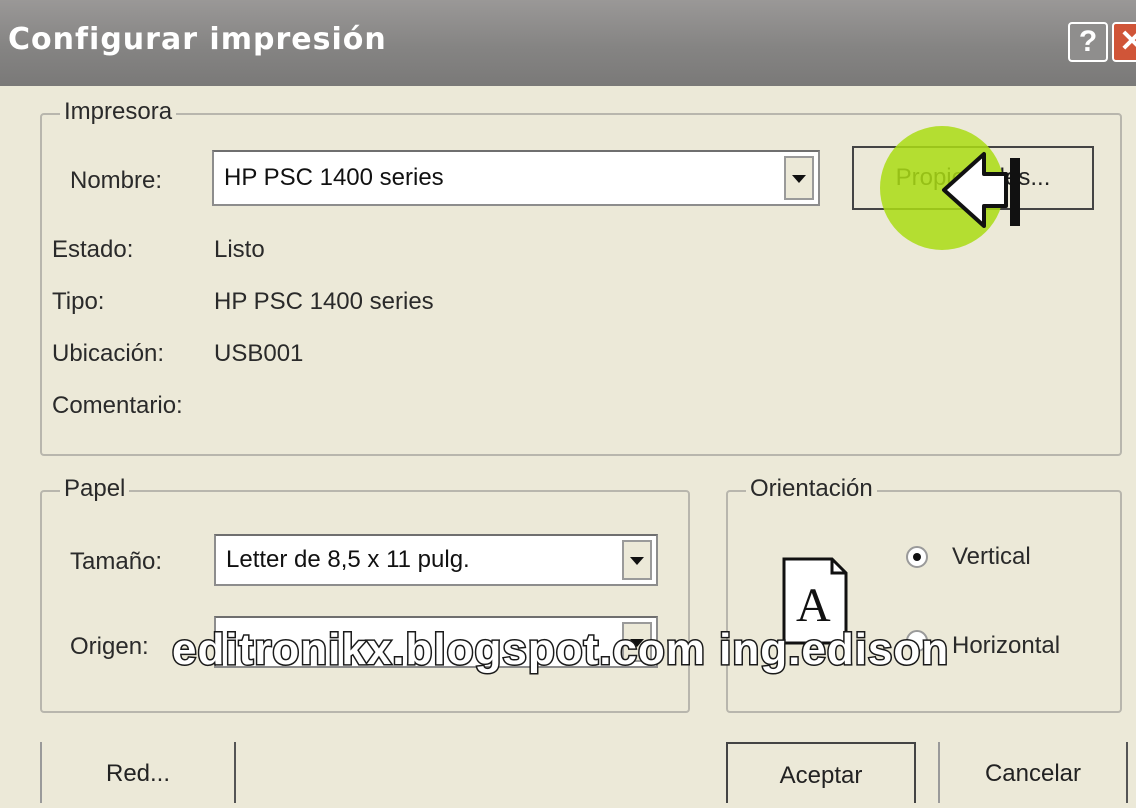  What do you see at coordinates (1127, 41) in the screenshot?
I see `close-icon: ✕` at bounding box center [1127, 41].